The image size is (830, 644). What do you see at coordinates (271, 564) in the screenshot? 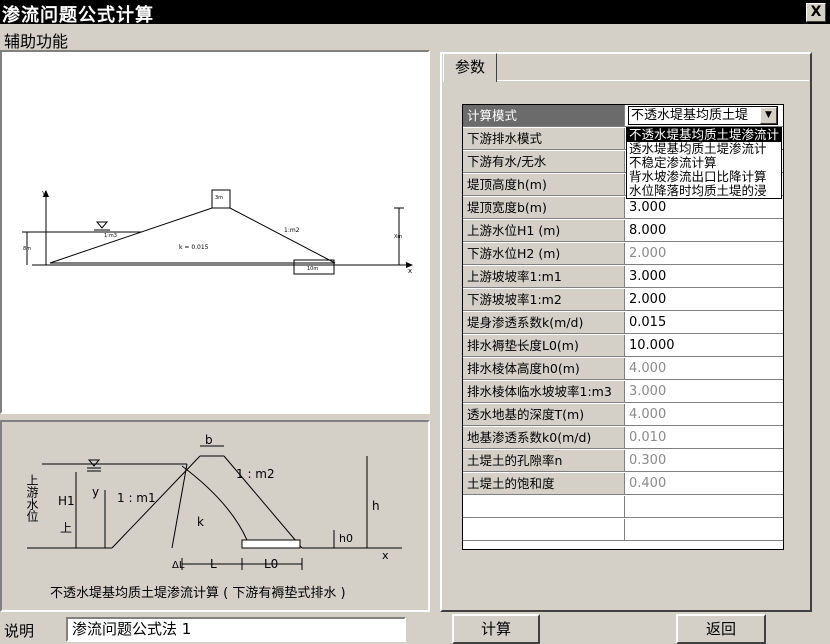
I see `schematic-l0-label: L0` at bounding box center [271, 564].